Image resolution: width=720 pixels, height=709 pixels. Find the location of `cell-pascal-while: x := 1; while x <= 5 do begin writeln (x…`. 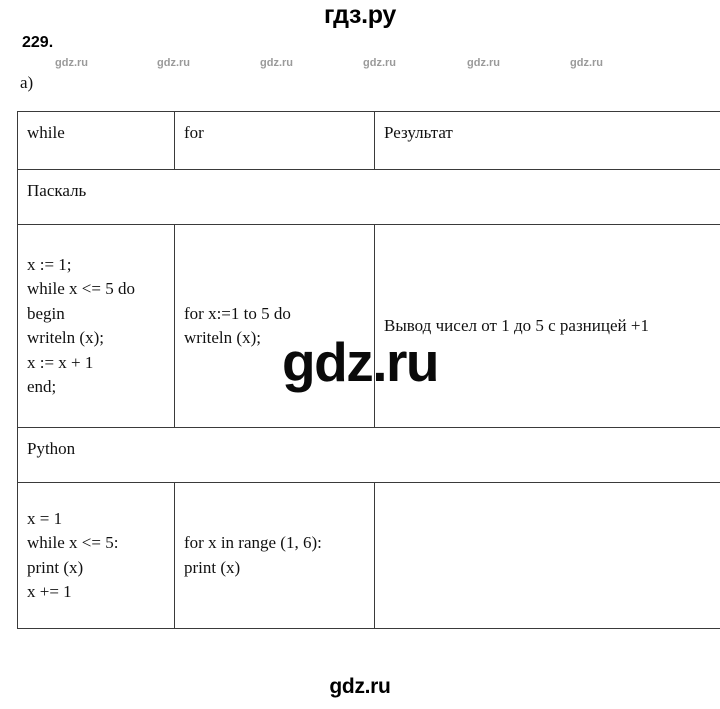

cell-pascal-while: x := 1; while x <= 5 do begin writeln (x… is located at coordinates (96, 326).